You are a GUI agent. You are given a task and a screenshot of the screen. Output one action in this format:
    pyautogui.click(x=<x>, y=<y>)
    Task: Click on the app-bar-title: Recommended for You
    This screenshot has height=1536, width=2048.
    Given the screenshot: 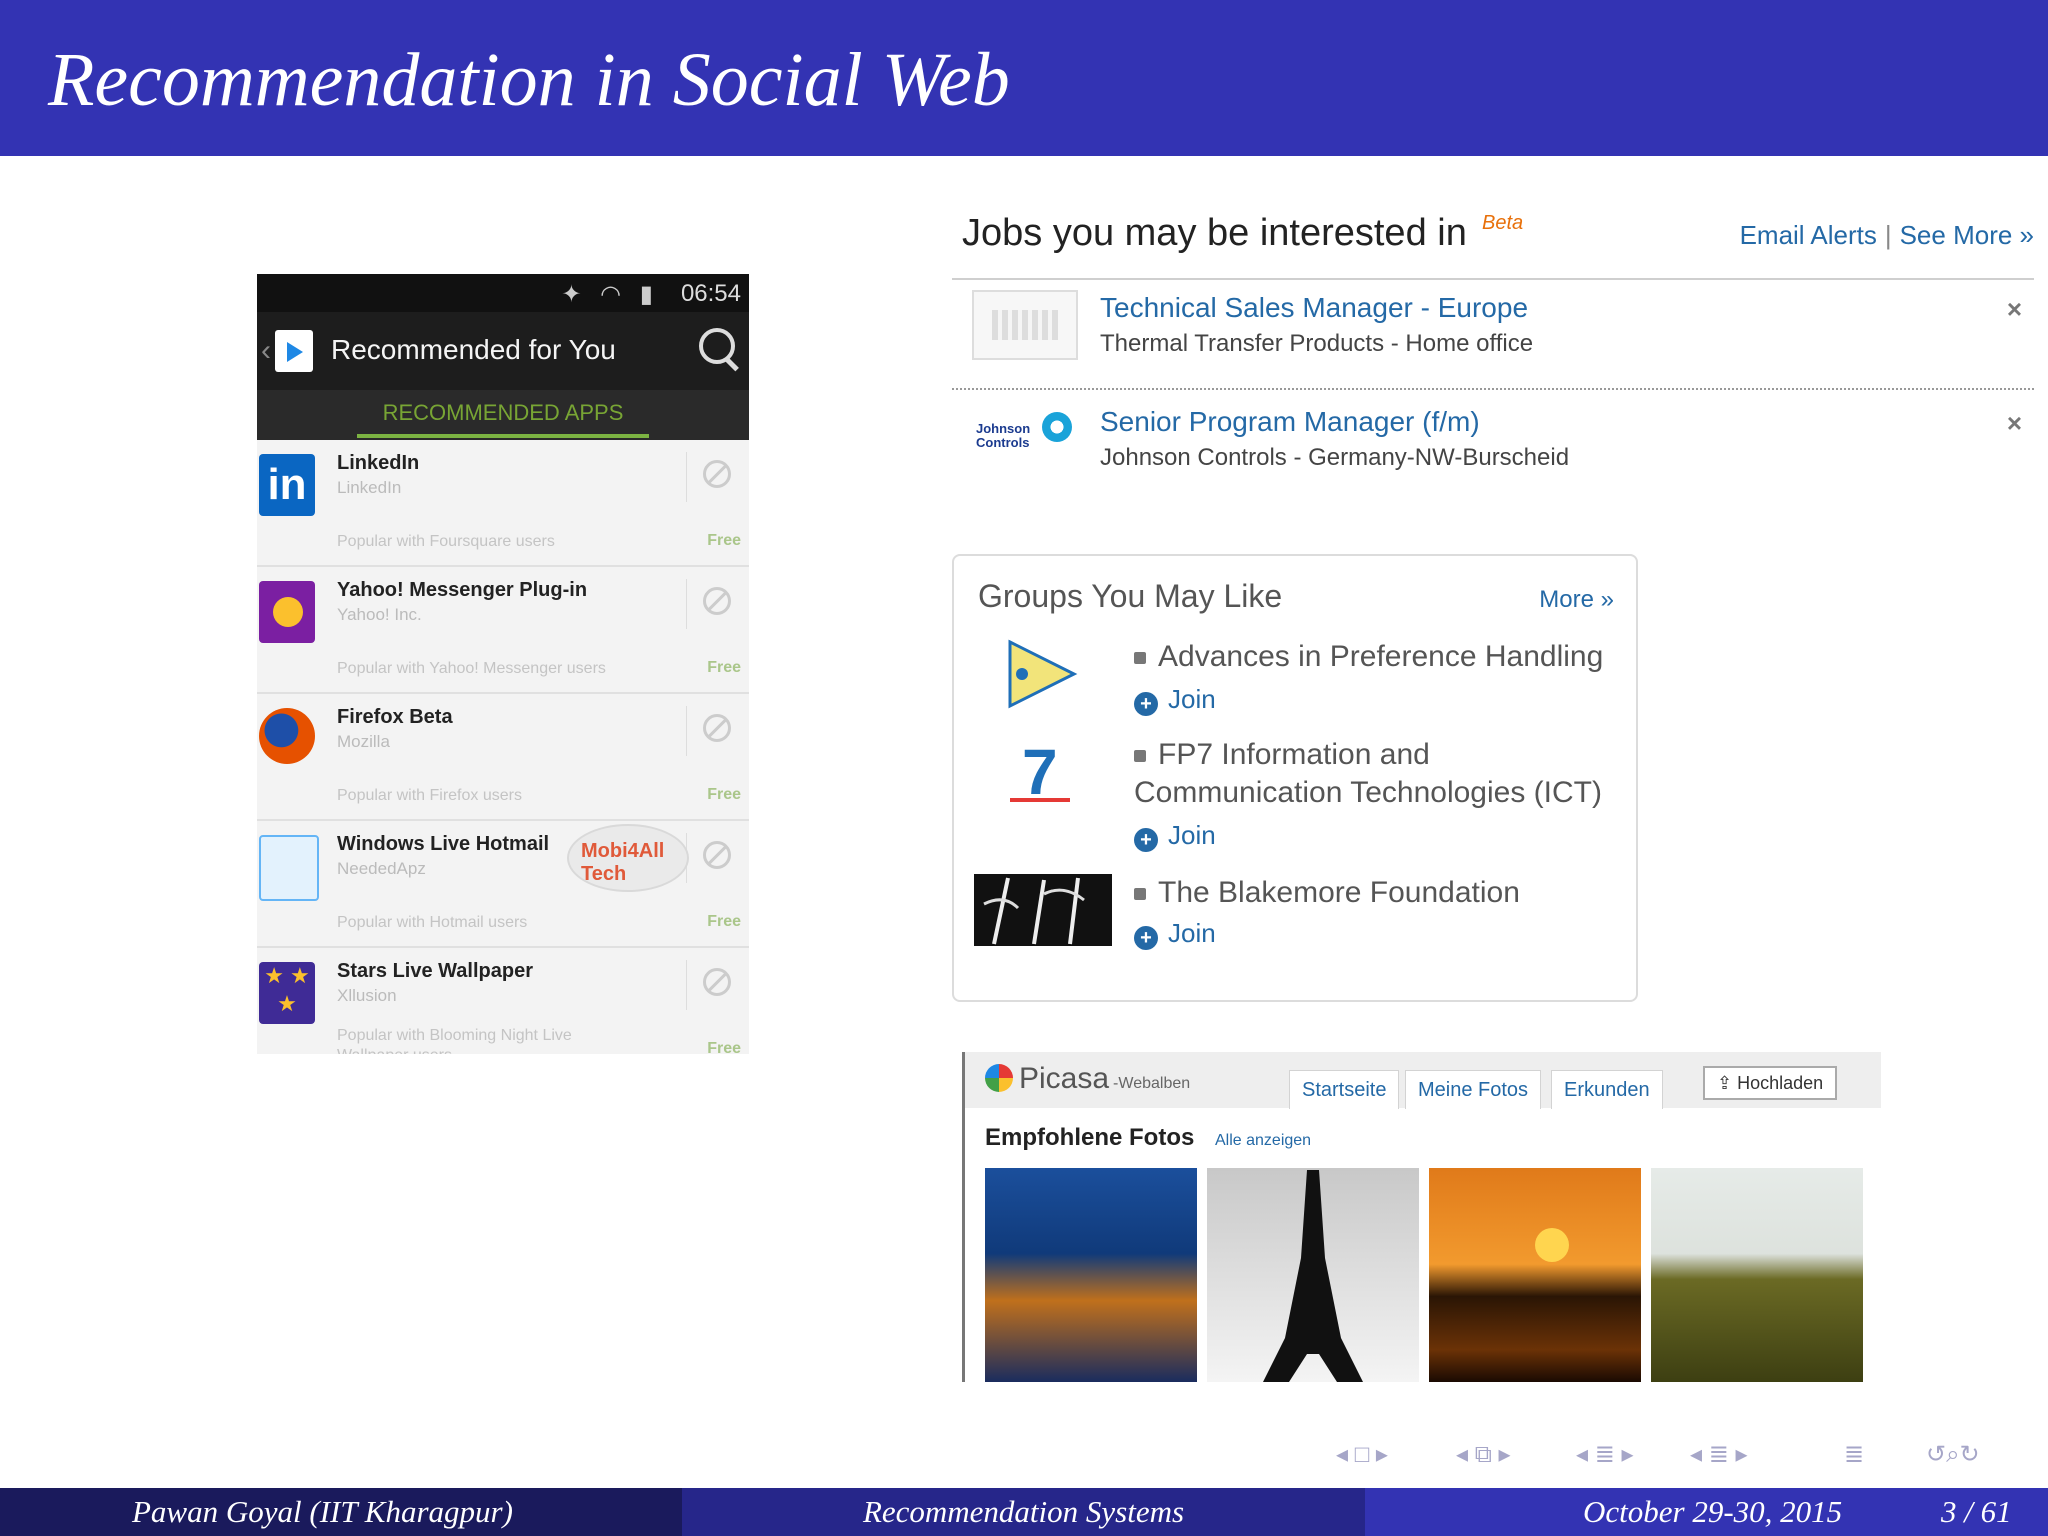 What is the action you would take?
    pyautogui.click(x=473, y=349)
    